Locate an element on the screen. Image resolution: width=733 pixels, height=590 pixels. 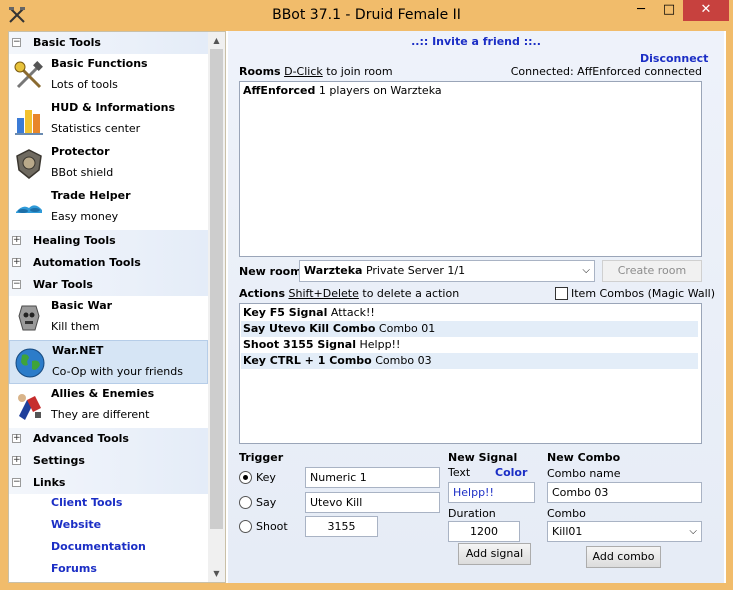
add-combo-button: Add combo is located at coordinates (623, 557).